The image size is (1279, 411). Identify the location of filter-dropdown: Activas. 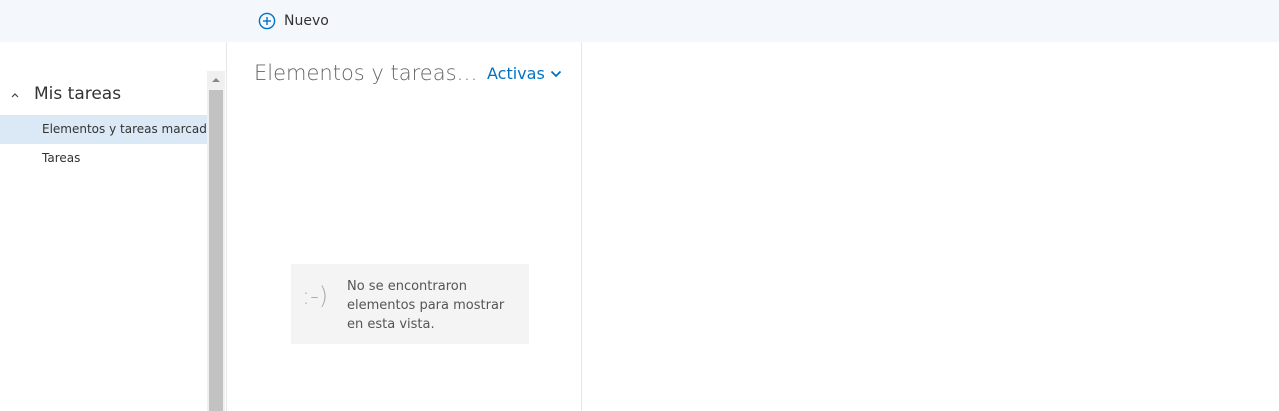
(524, 74).